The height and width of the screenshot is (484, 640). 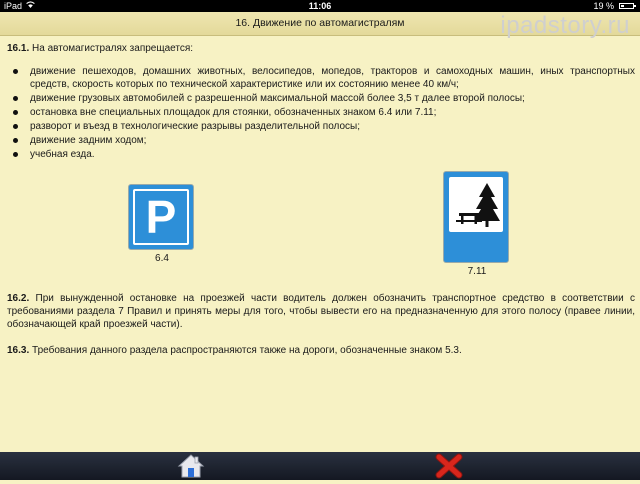 I want to click on bottom-toolbar, so click(x=320, y=466).